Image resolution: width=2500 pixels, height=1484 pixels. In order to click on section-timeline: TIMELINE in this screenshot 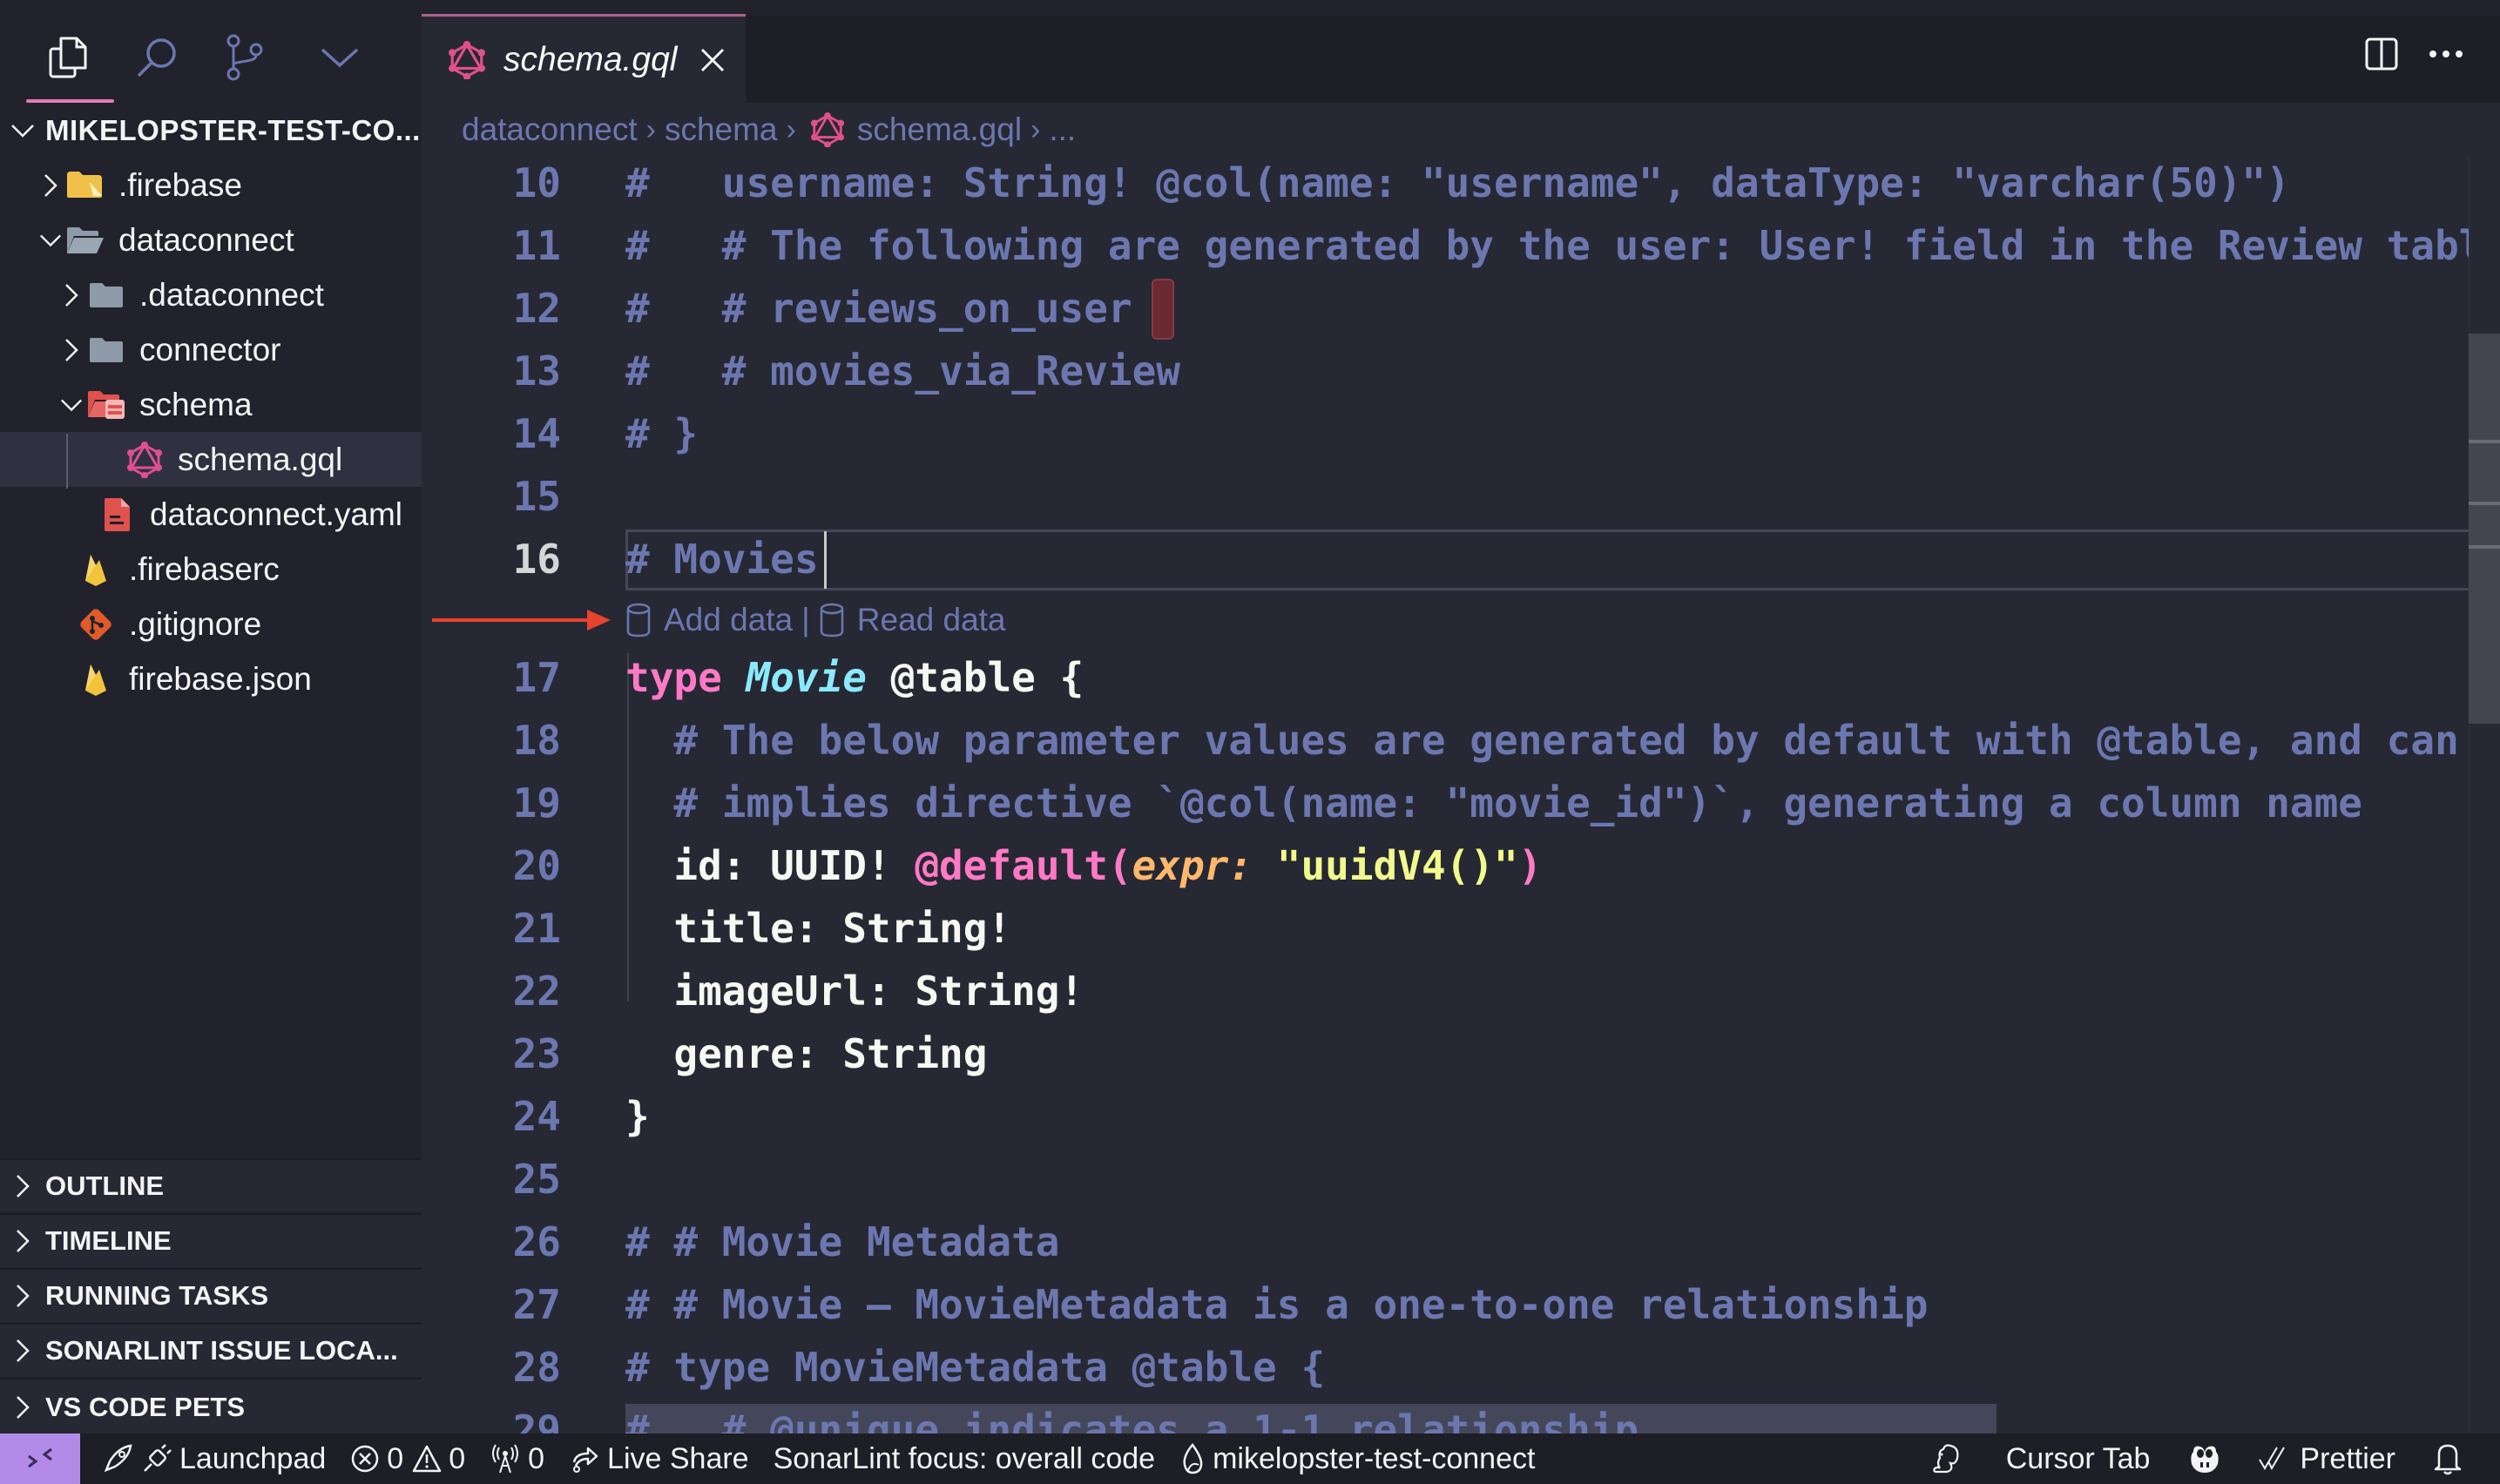, I will do `click(211, 1240)`.